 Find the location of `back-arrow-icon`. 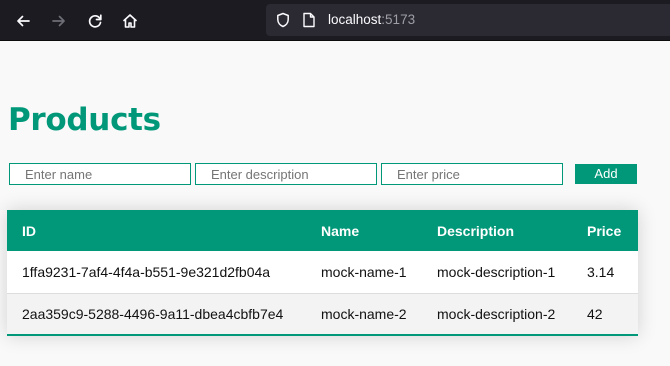

back-arrow-icon is located at coordinates (23, 21).